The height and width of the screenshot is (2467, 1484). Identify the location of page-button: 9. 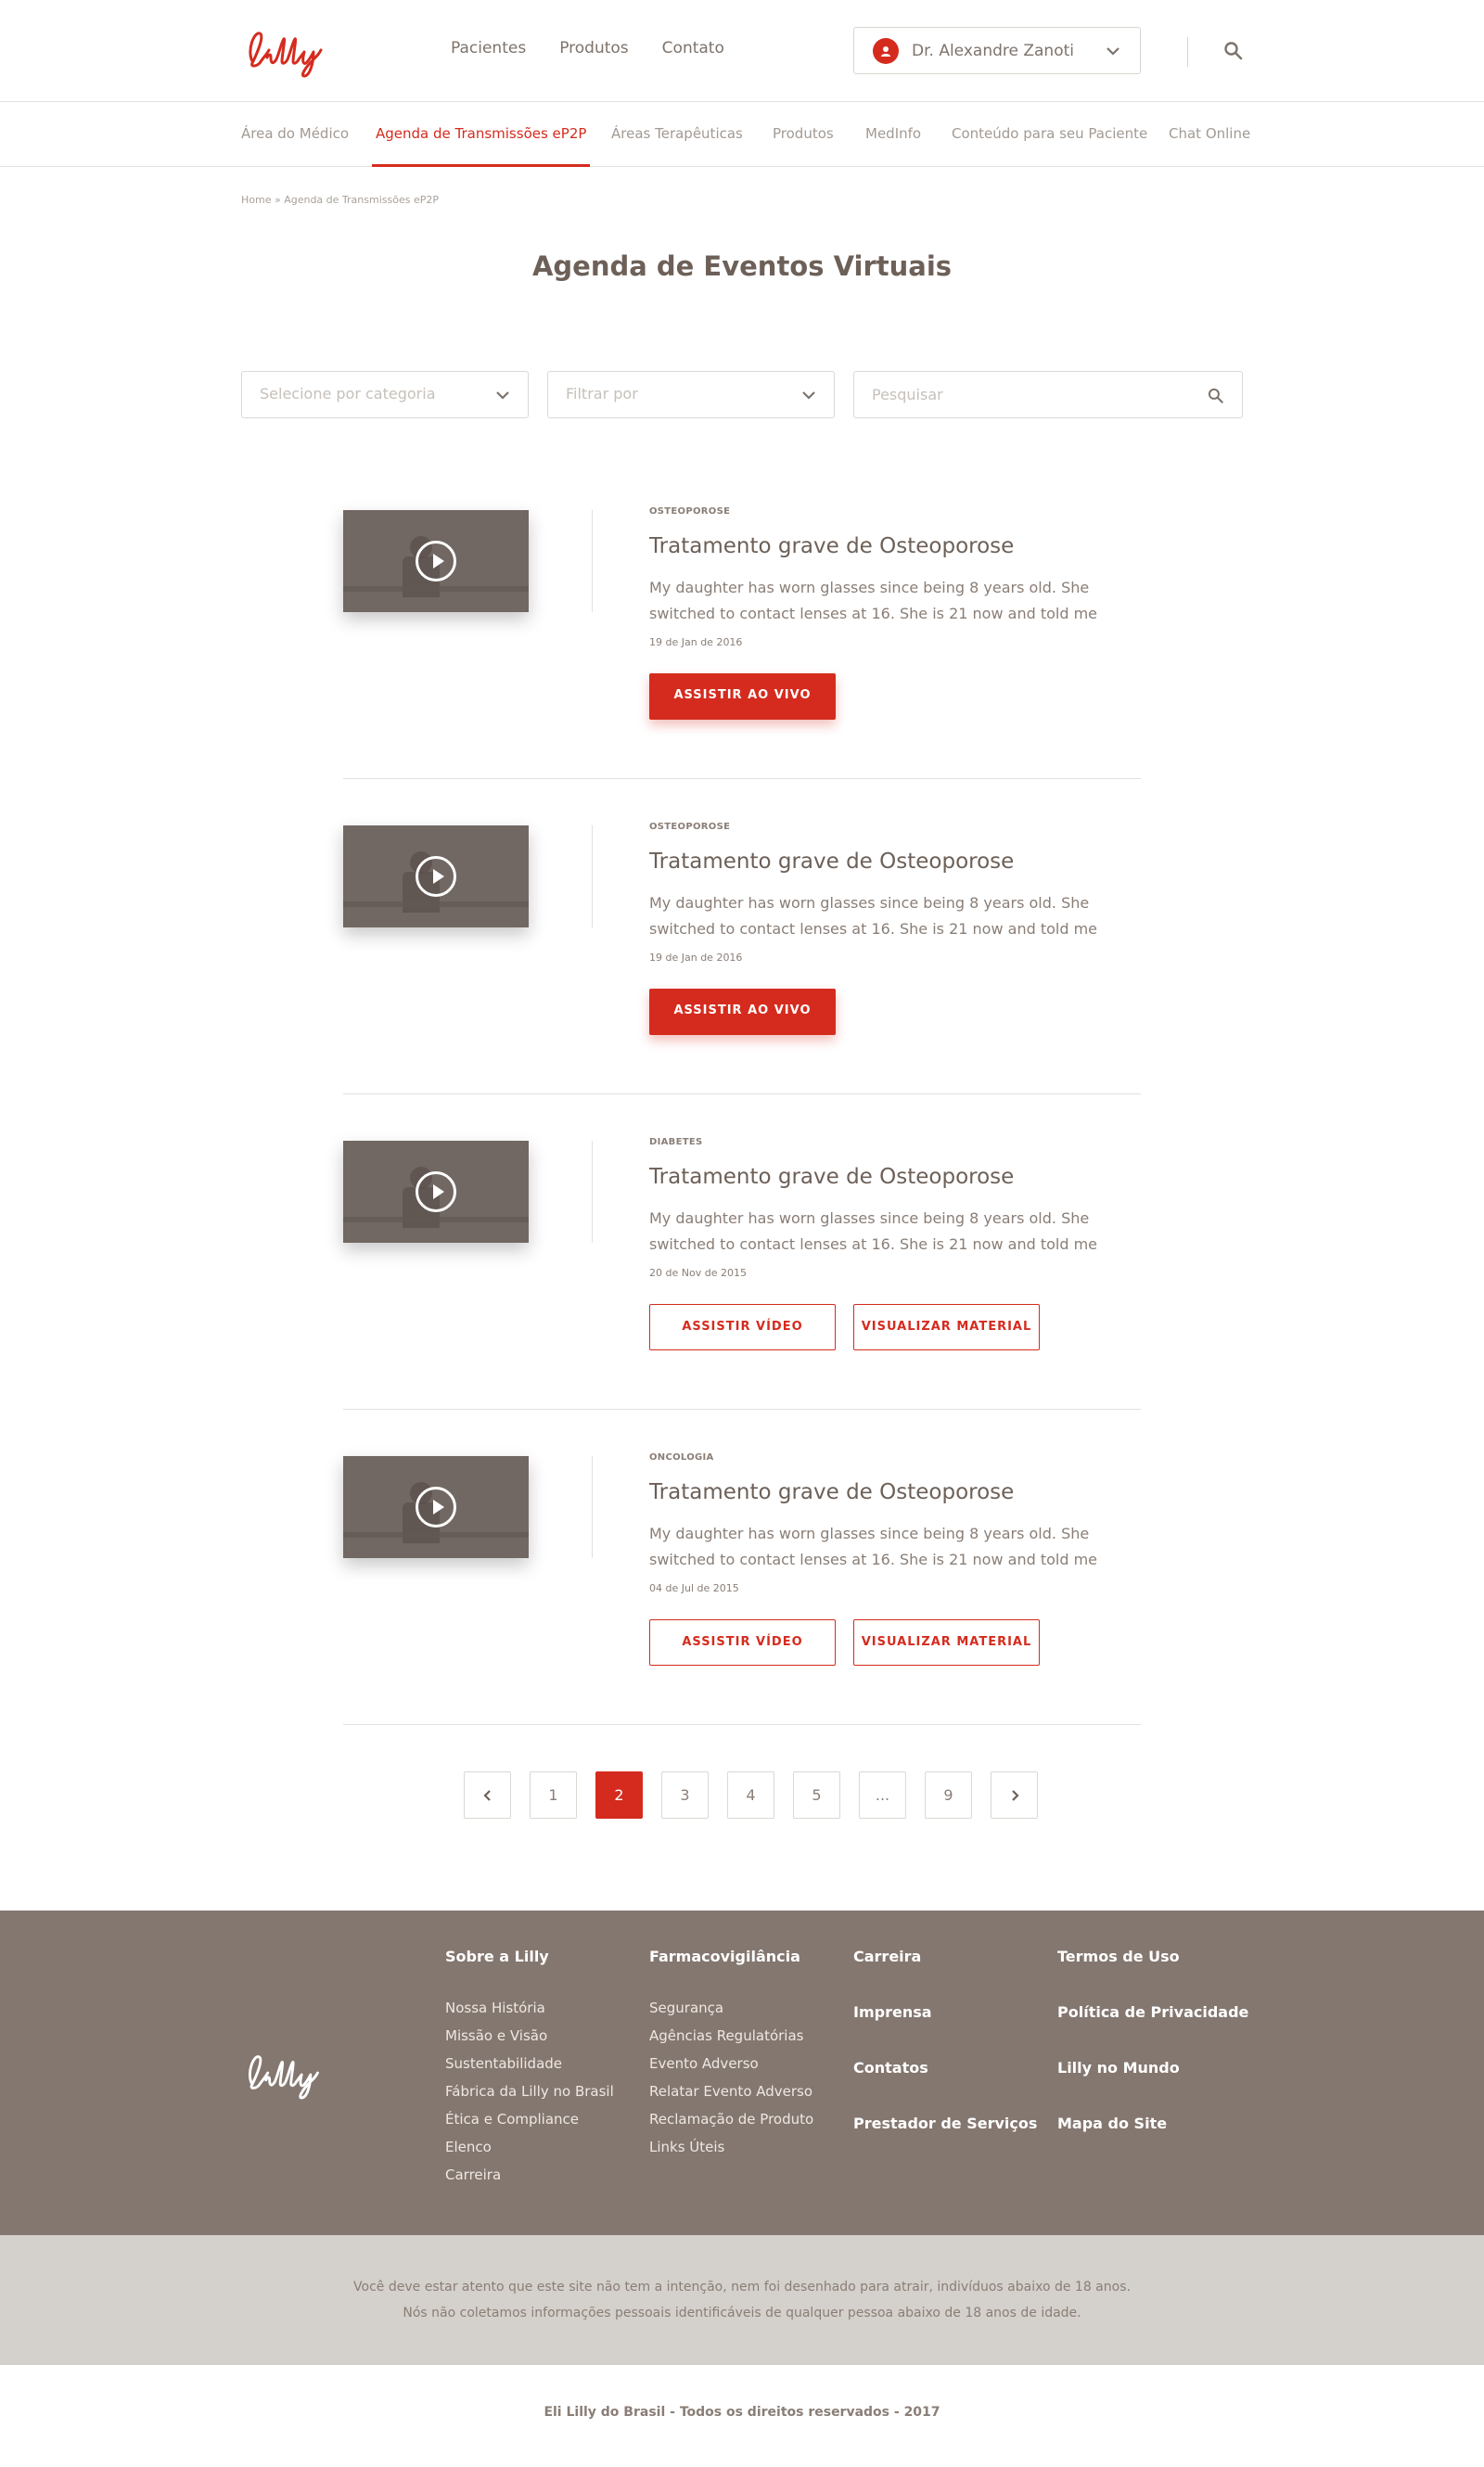
(948, 1795).